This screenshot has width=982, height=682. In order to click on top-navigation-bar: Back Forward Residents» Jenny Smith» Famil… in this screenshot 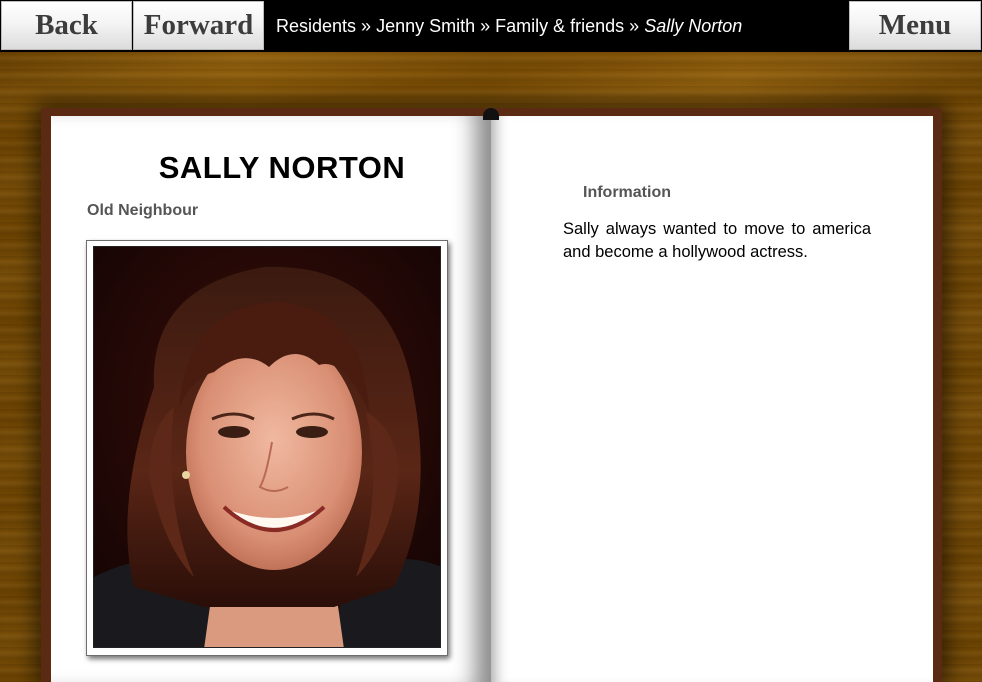, I will do `click(491, 26)`.